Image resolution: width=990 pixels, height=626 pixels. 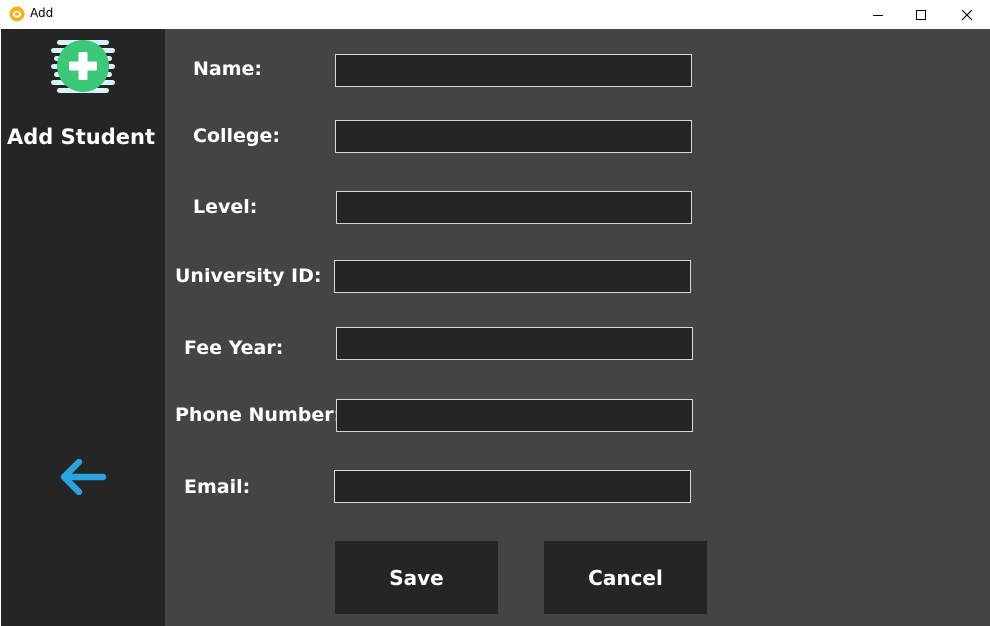 I want to click on save-button: Save, so click(x=416, y=577).